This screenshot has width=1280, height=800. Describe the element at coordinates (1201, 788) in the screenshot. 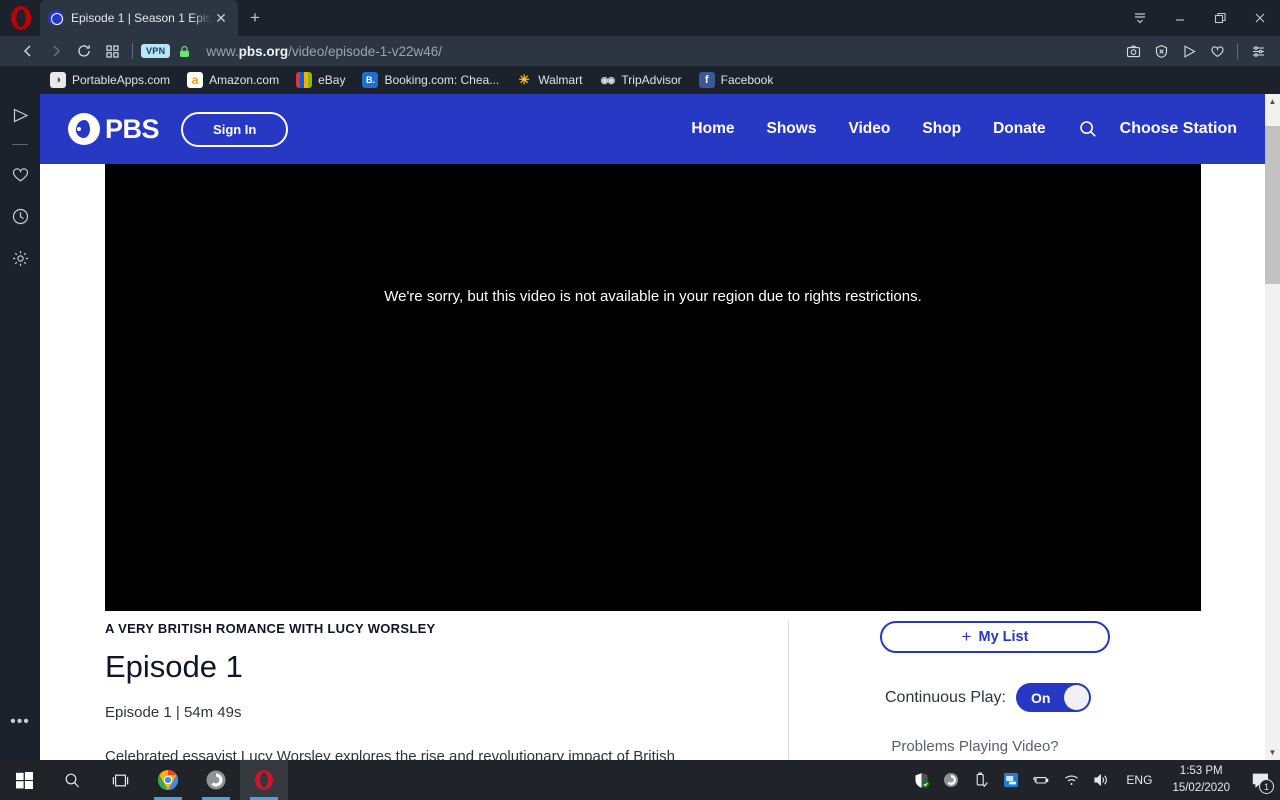

I see `clock-date: 15/02/2020` at that location.